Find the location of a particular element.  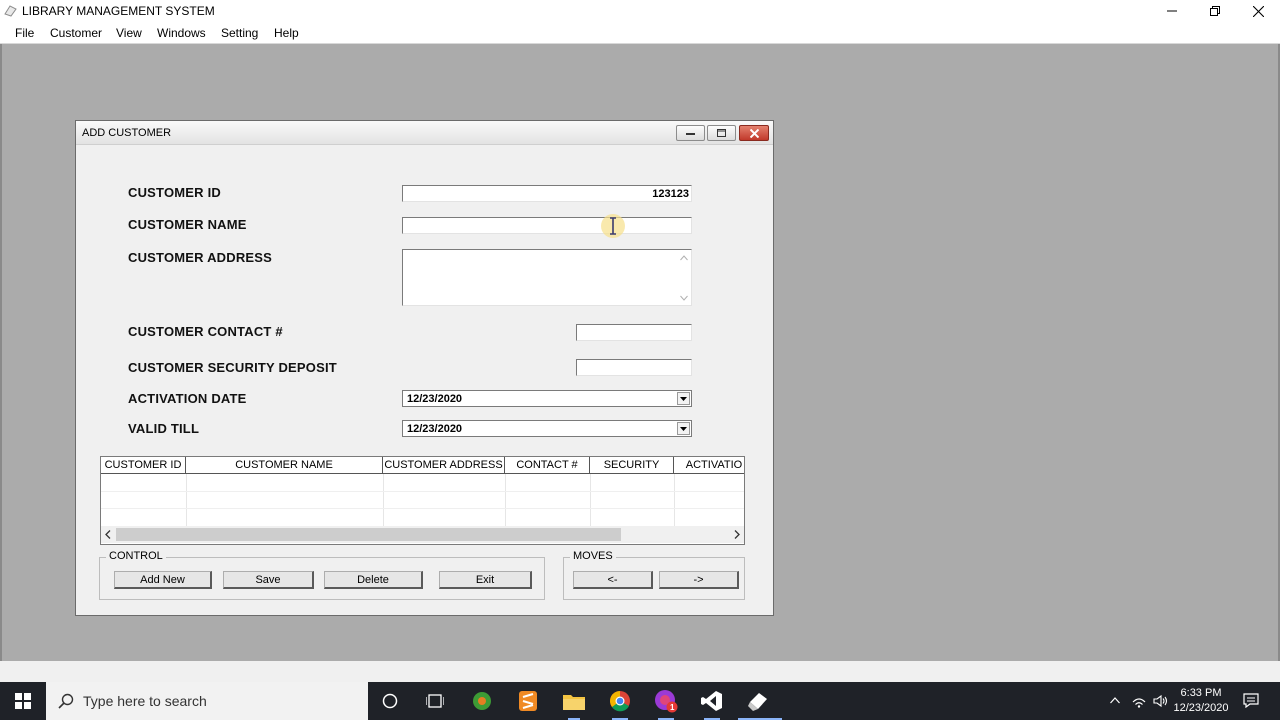

customer-address-field is located at coordinates (547, 277).